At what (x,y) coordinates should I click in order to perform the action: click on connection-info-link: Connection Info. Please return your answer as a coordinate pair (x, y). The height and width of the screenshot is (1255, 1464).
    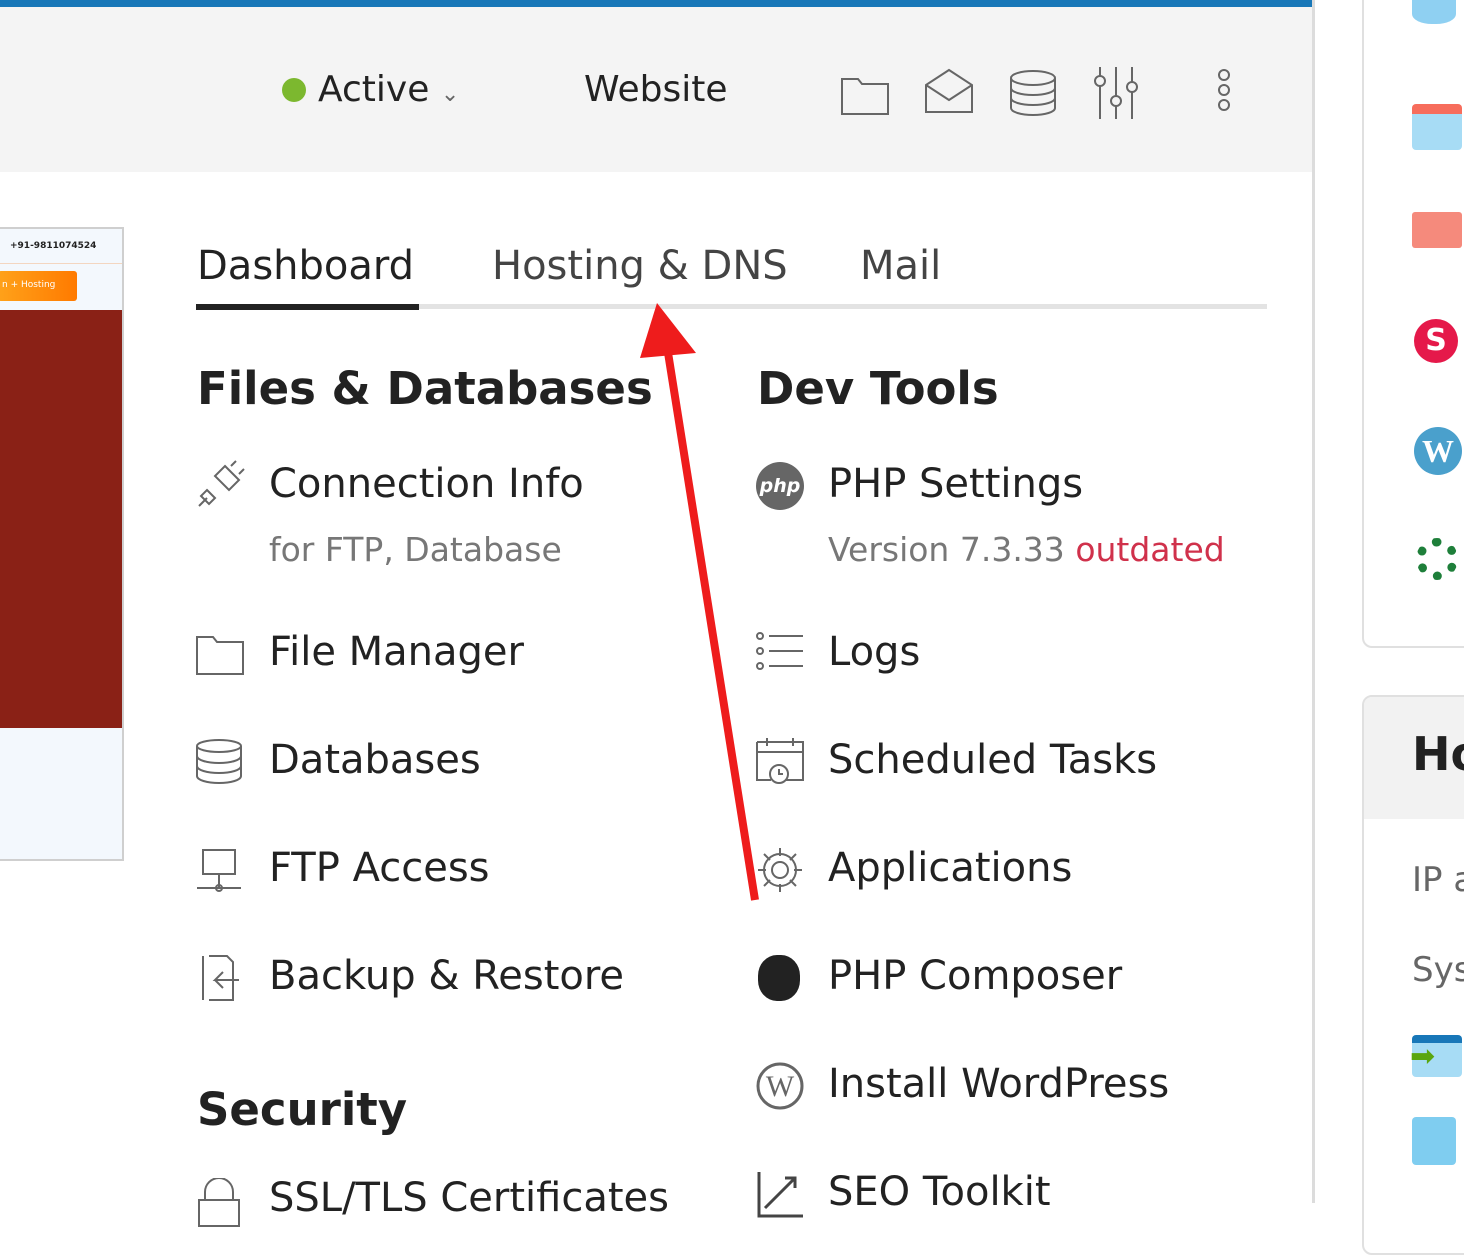
    Looking at the image, I should click on (426, 484).